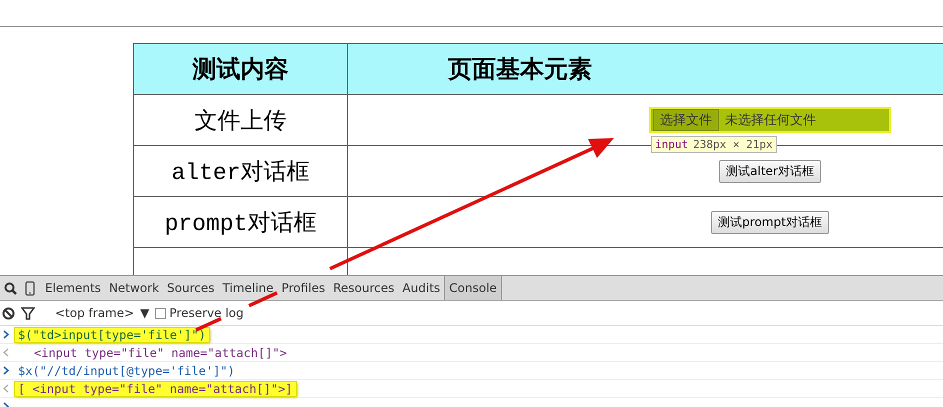 The height and width of the screenshot is (407, 943). I want to click on tooltip-tag: input, so click(671, 144).